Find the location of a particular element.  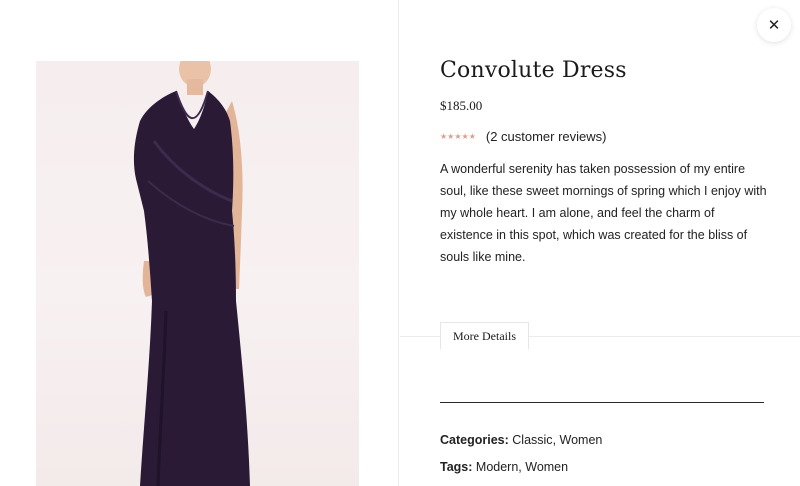

close-button: ✕ is located at coordinates (774, 25).